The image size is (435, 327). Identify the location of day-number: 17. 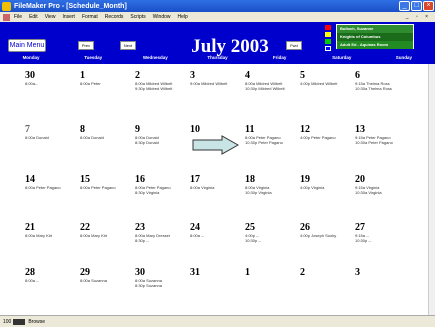
(217, 179).